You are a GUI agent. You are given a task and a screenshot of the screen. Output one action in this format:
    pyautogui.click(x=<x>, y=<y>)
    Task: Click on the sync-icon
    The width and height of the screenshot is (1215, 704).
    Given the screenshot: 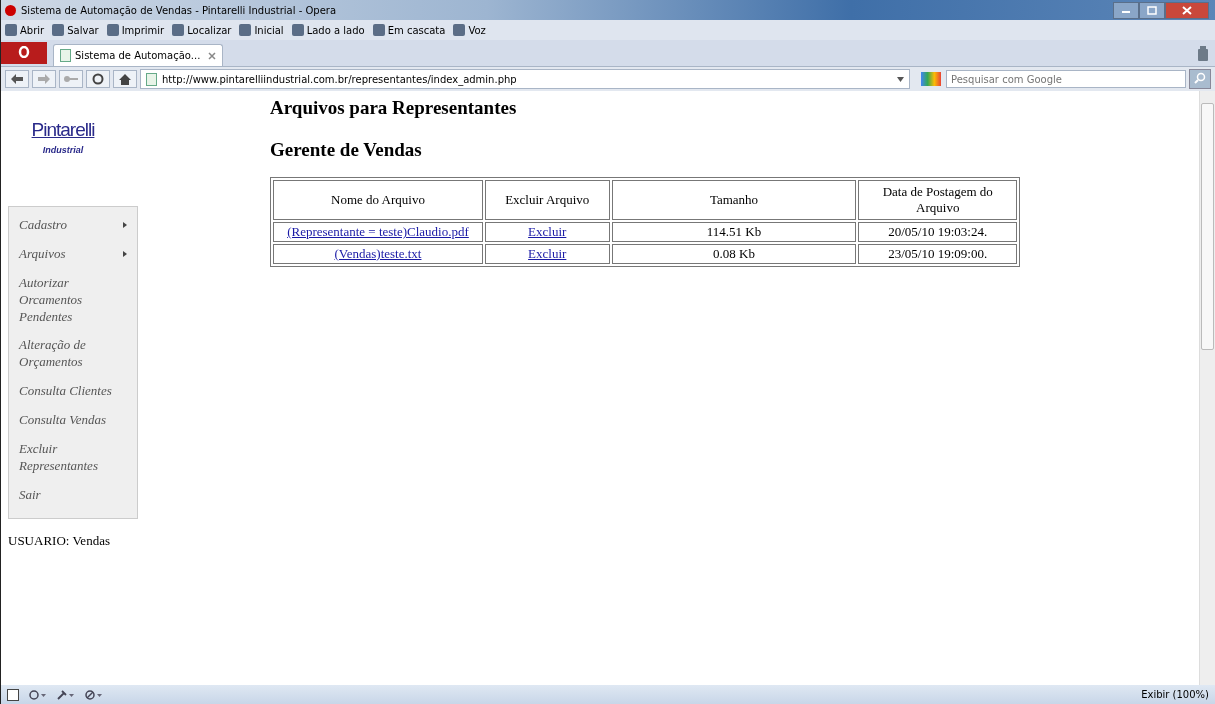 What is the action you would take?
    pyautogui.click(x=38, y=694)
    